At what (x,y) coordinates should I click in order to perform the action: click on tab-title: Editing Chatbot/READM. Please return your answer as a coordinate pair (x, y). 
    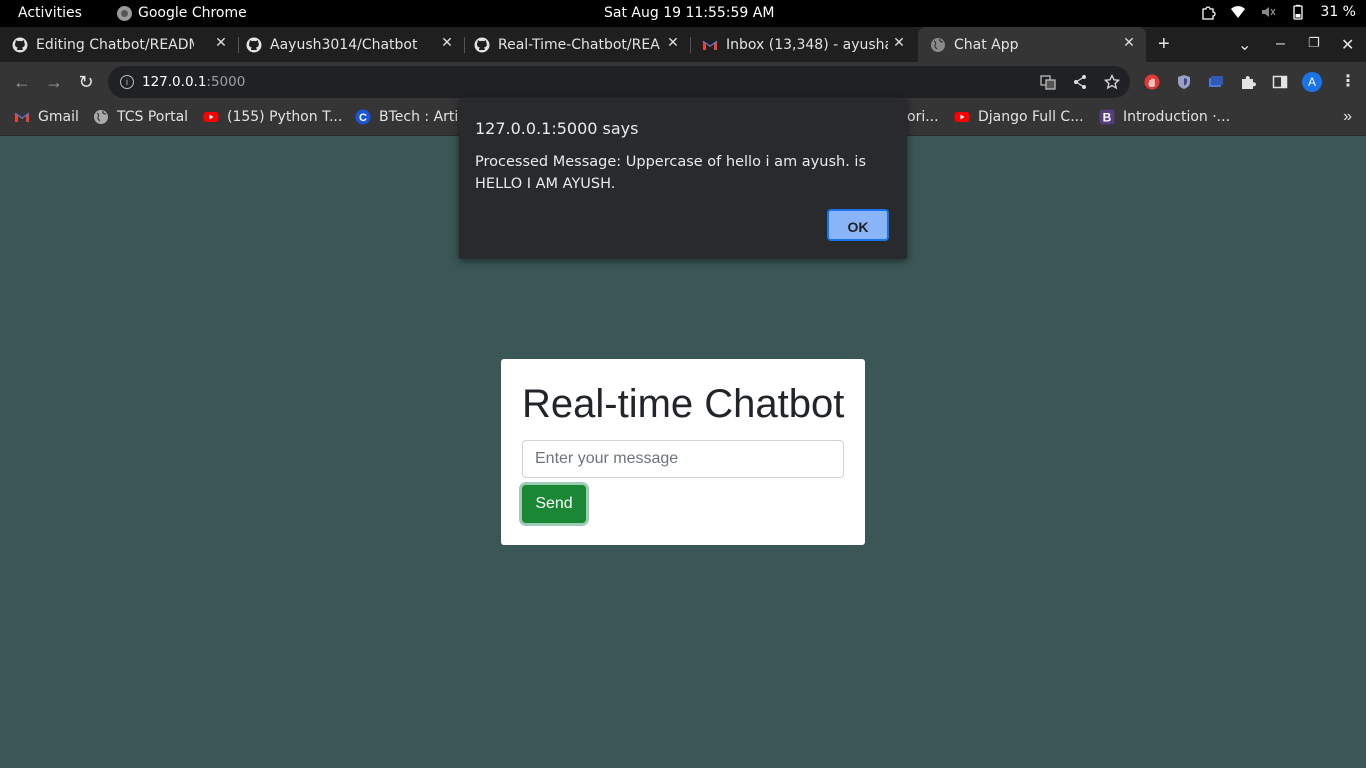
    Looking at the image, I should click on (115, 44).